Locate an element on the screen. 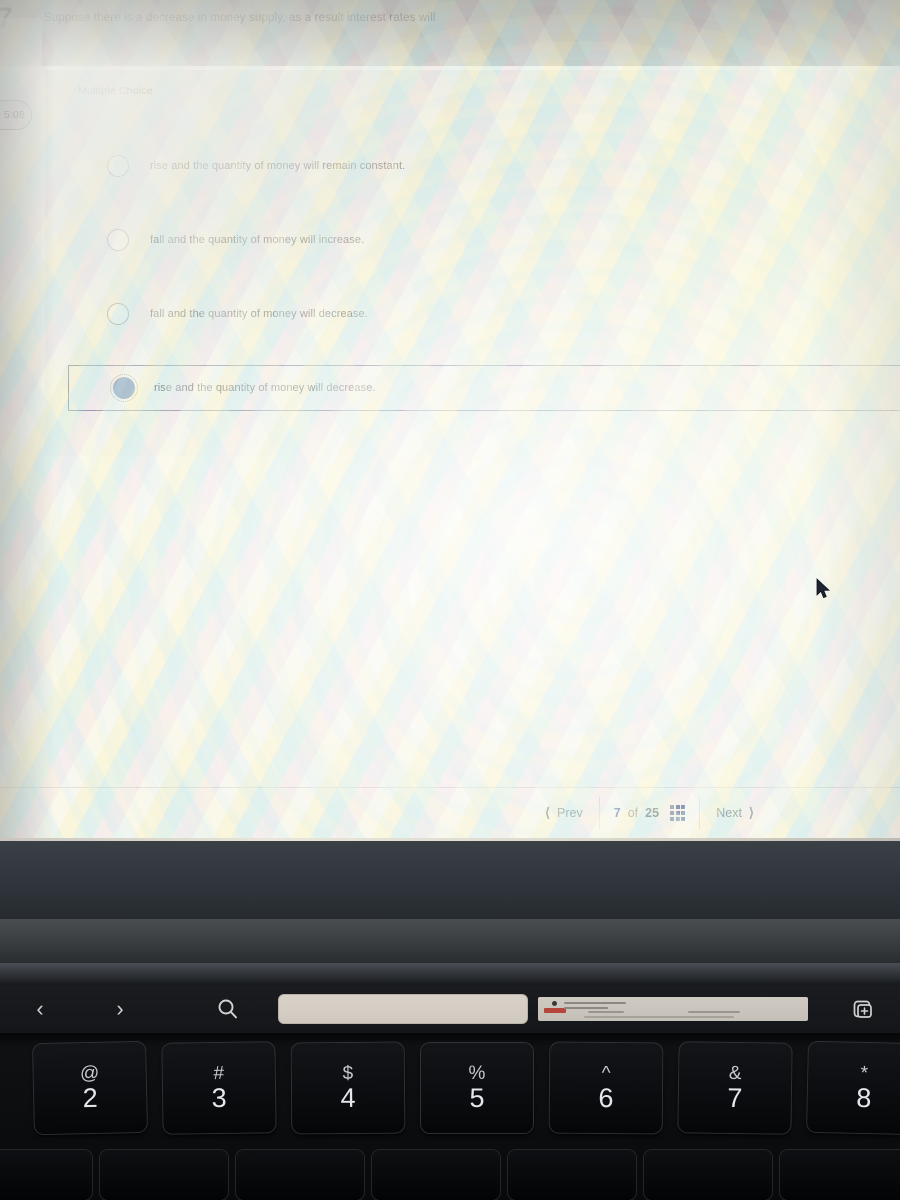 The height and width of the screenshot is (1200, 900). key-7: & 7 is located at coordinates (735, 1088).